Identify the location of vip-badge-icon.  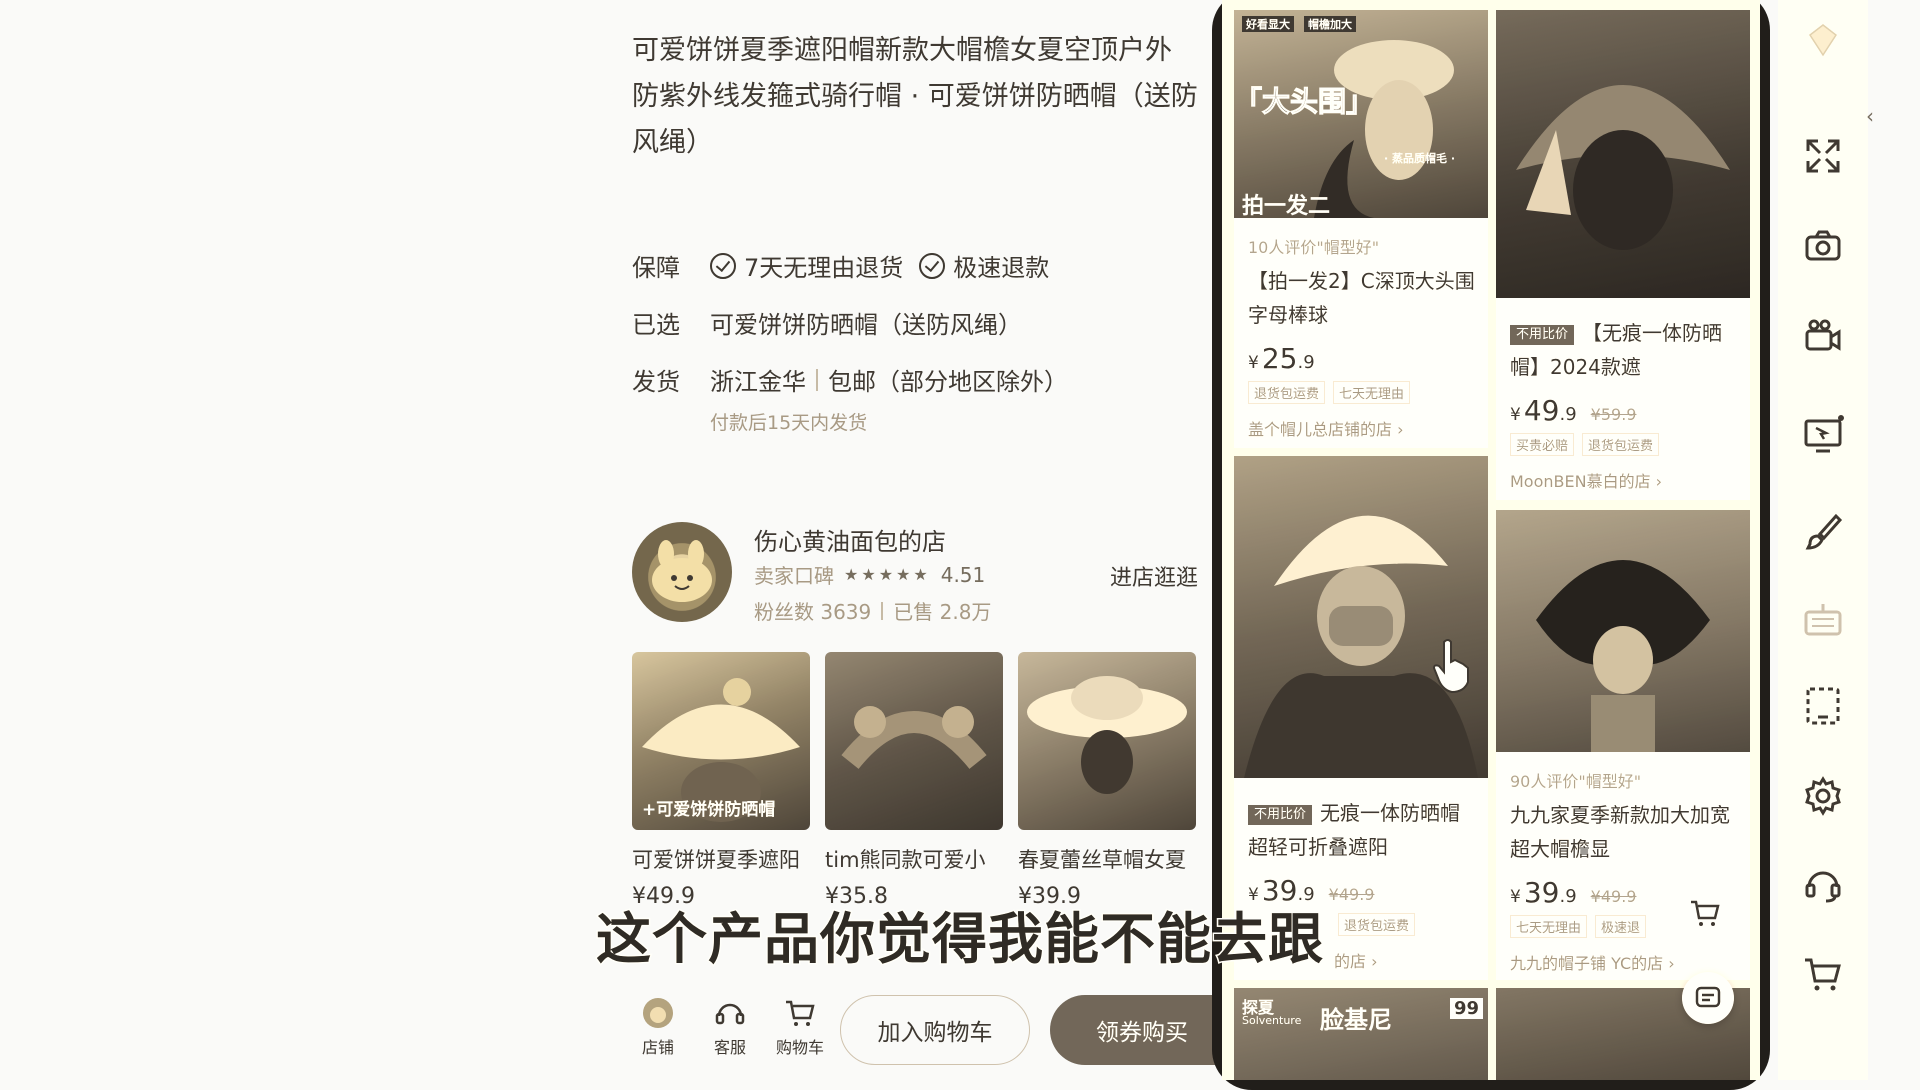
(1823, 40).